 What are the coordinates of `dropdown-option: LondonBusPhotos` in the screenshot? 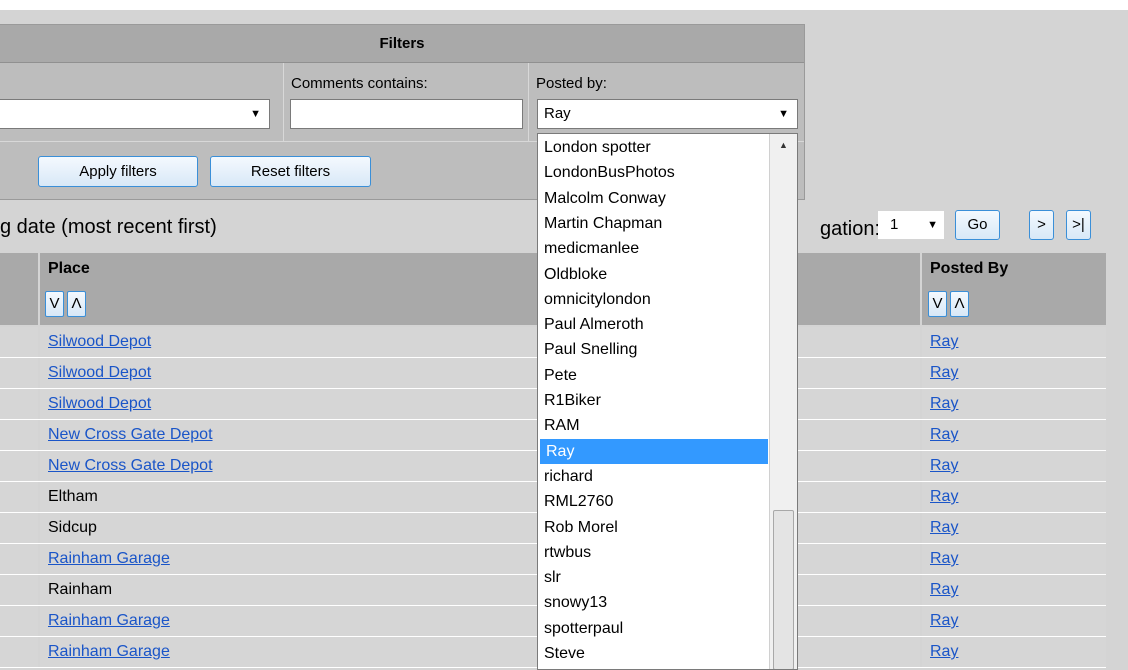 It's located at (654, 172).